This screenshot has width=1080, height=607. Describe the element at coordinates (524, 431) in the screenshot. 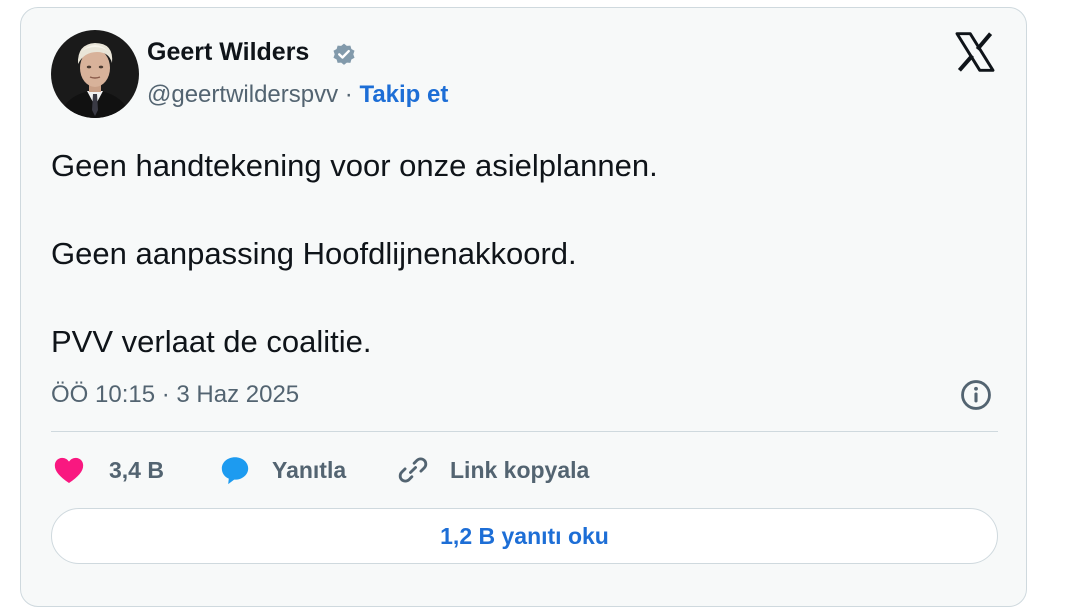

I see `divider` at that location.